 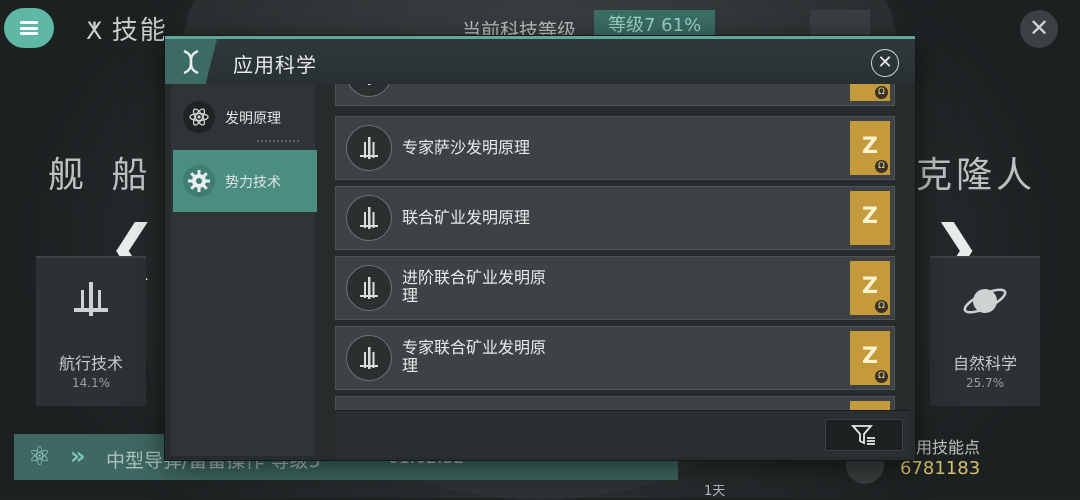 What do you see at coordinates (985, 383) in the screenshot?
I see `skill-card-percent: 25.7%` at bounding box center [985, 383].